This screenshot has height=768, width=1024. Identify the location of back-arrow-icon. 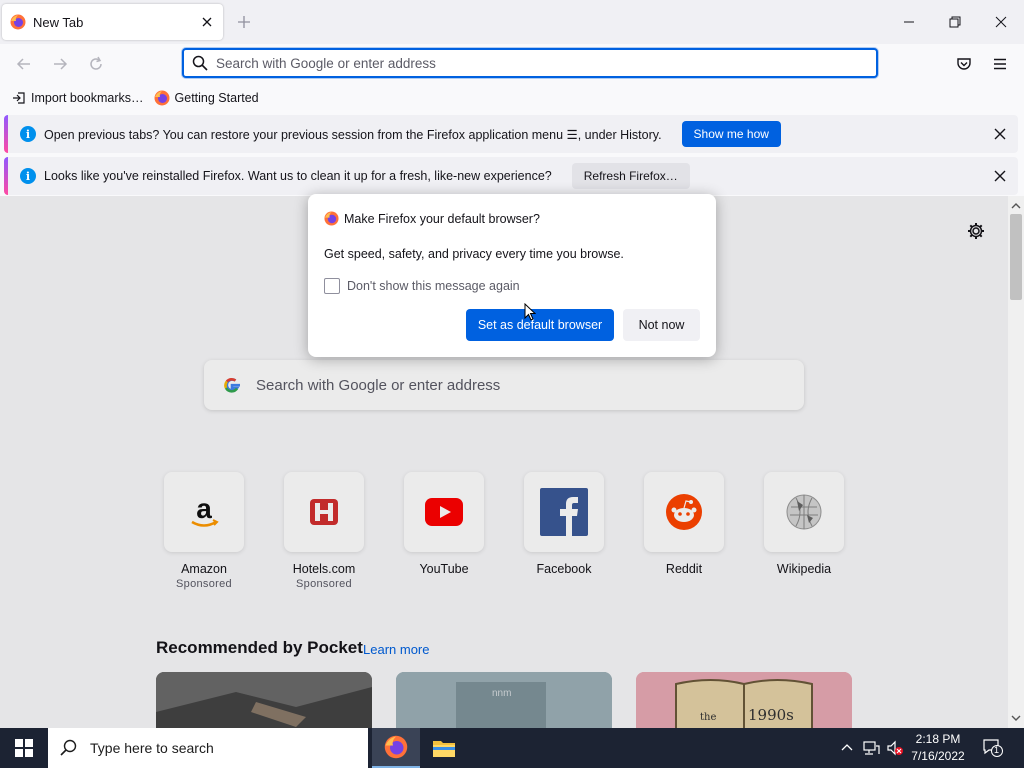
(24, 64).